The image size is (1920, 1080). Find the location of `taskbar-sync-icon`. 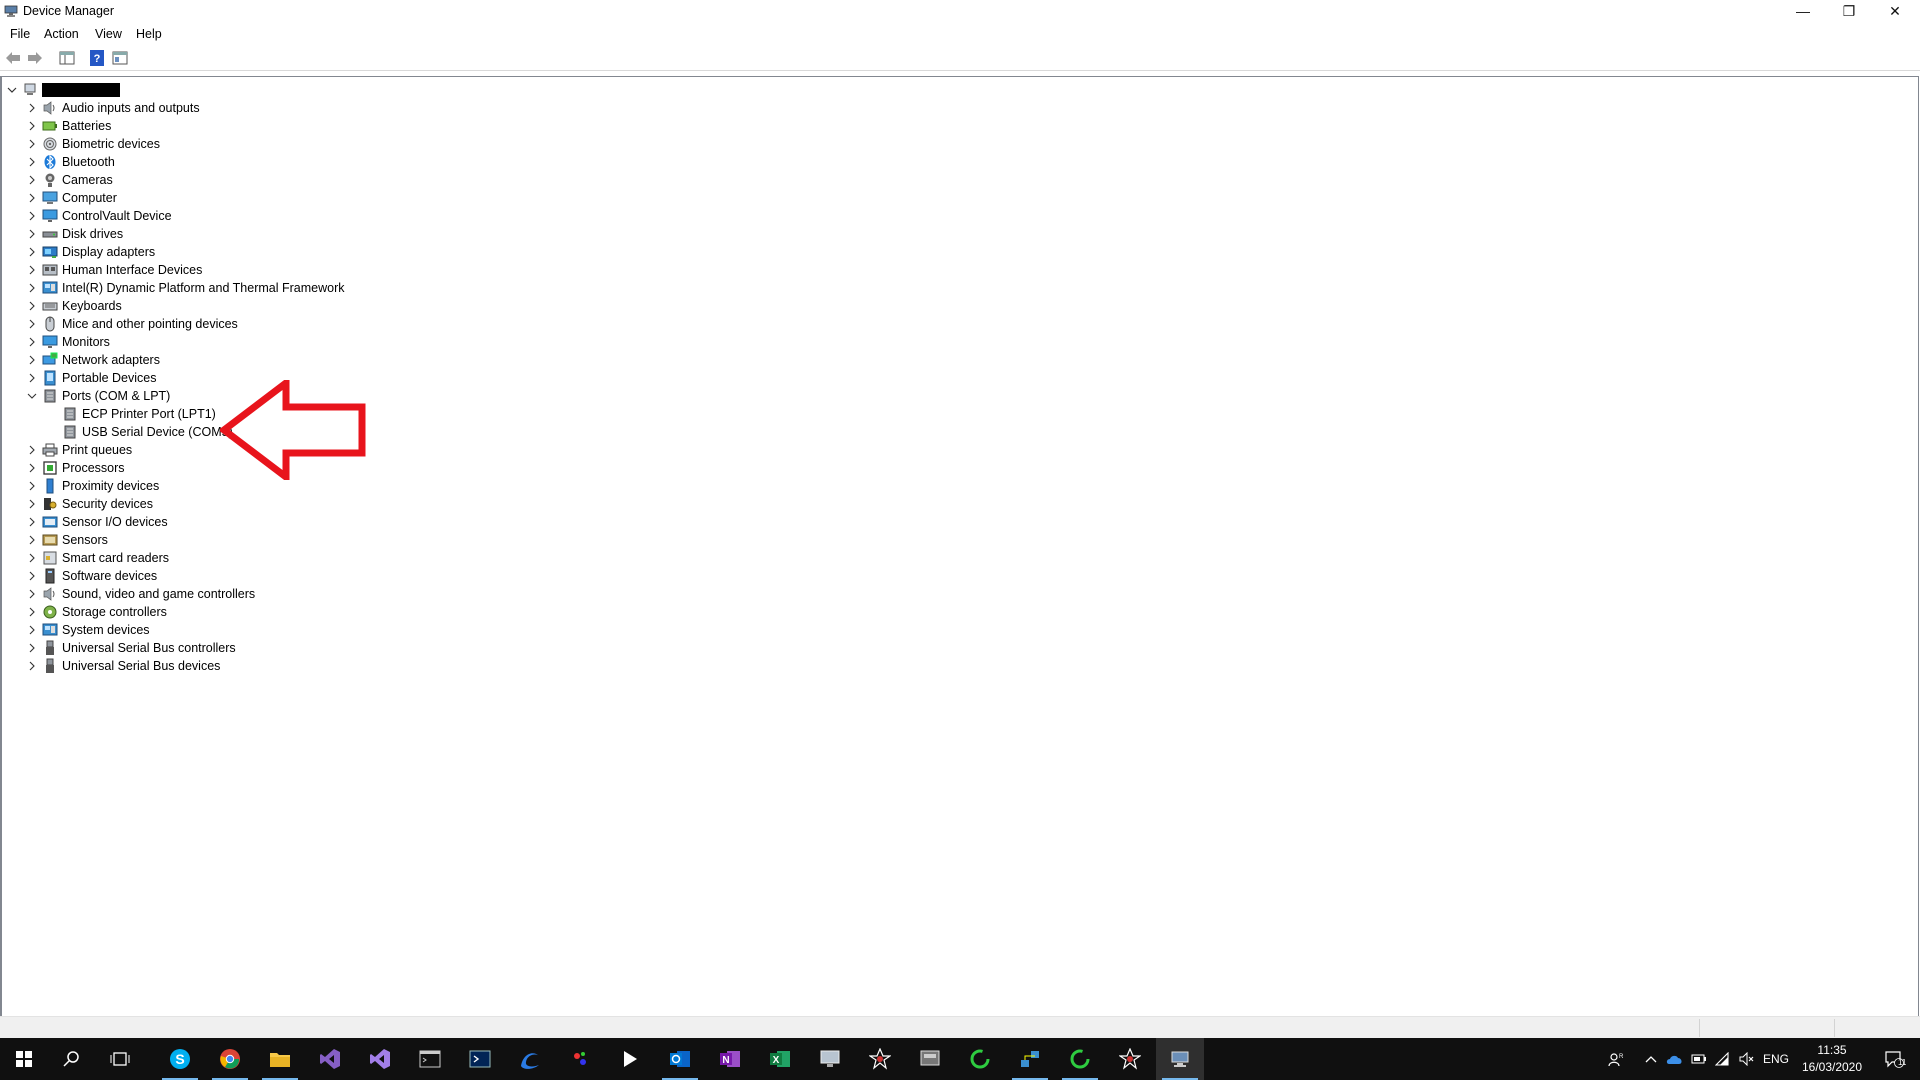

taskbar-sync-icon is located at coordinates (1080, 1059).